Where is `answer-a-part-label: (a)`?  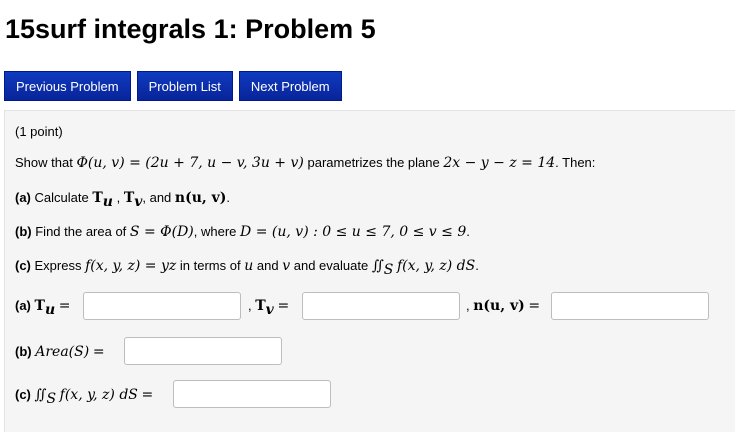 answer-a-part-label: (a) is located at coordinates (23, 305).